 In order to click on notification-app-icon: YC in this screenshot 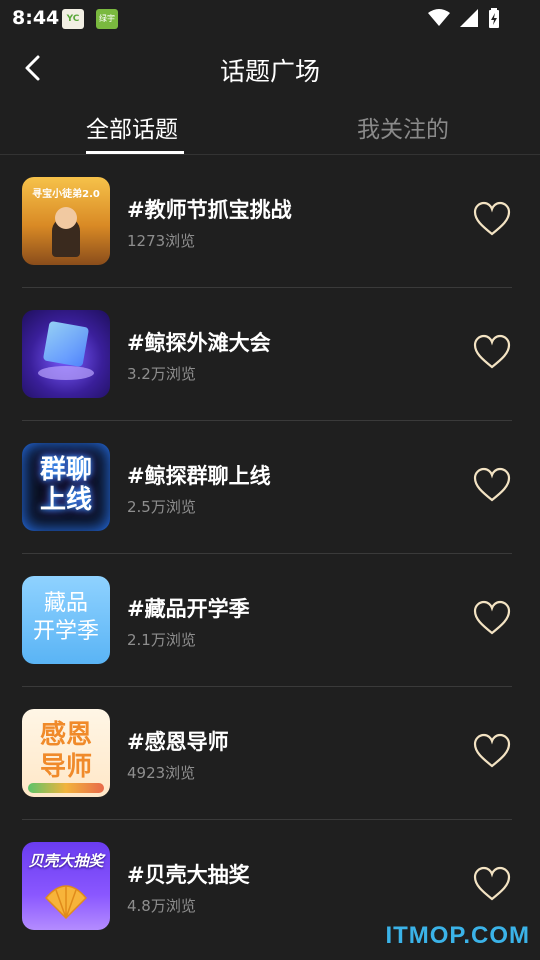, I will do `click(73, 19)`.